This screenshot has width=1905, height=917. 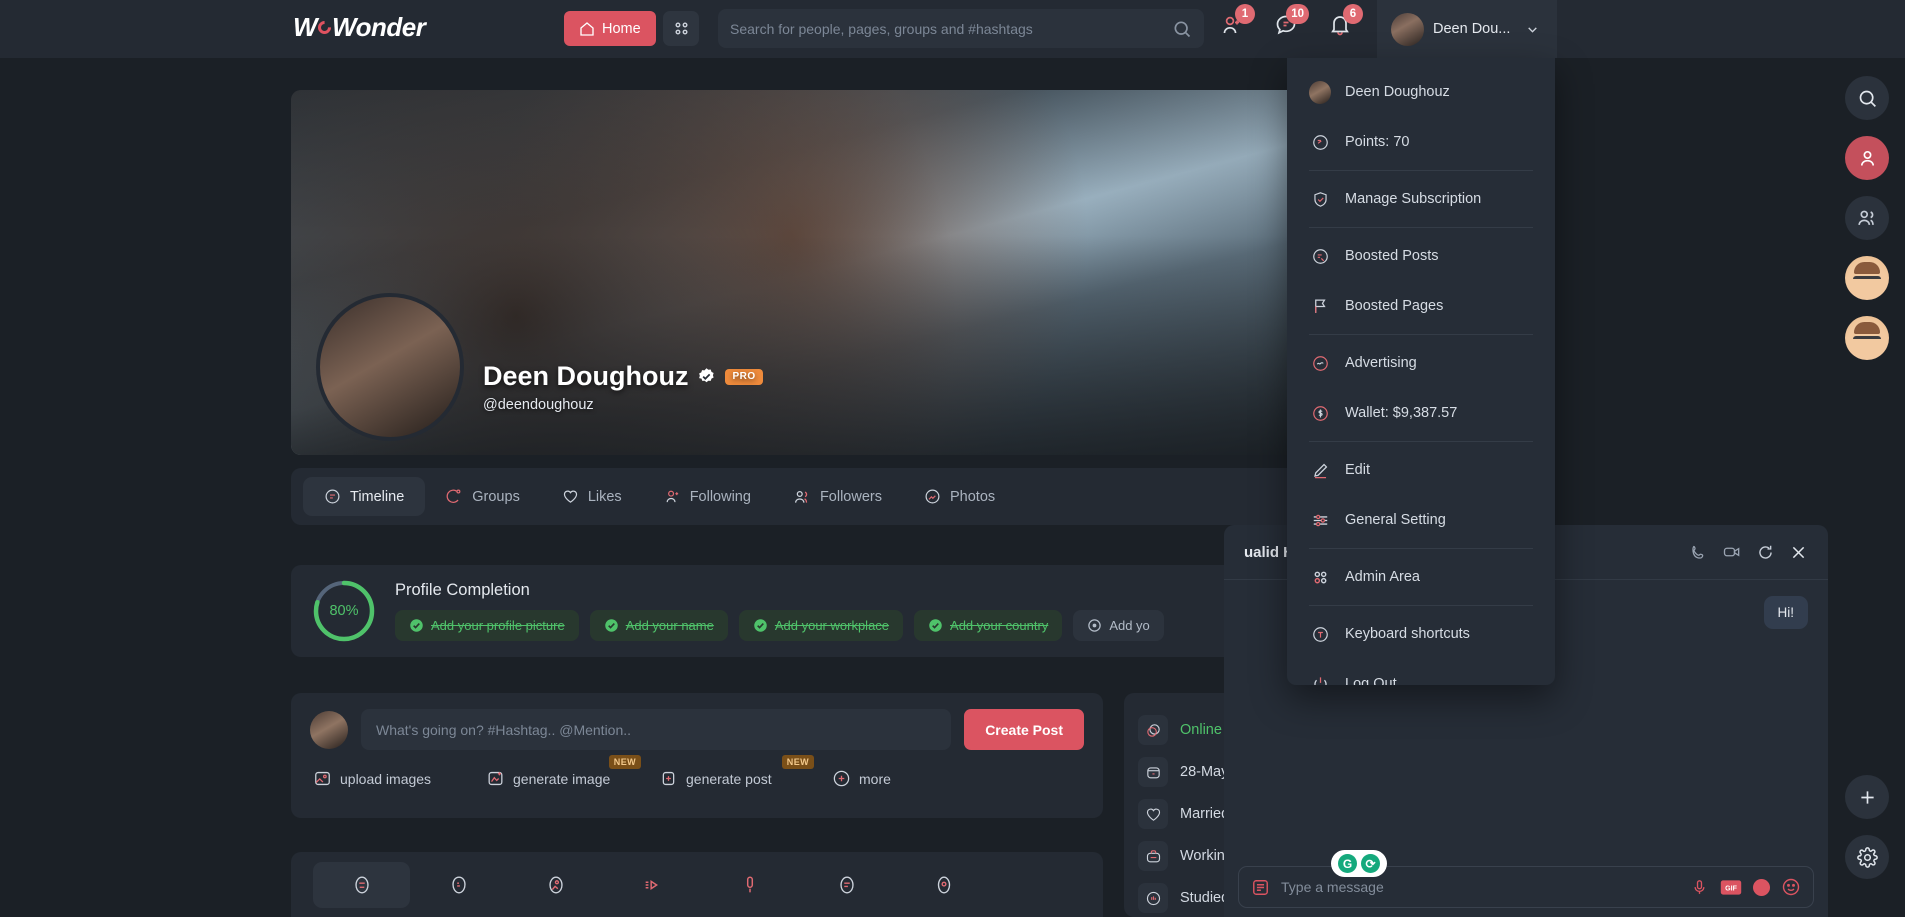 I want to click on open-external-icon, so click(x=1765, y=552).